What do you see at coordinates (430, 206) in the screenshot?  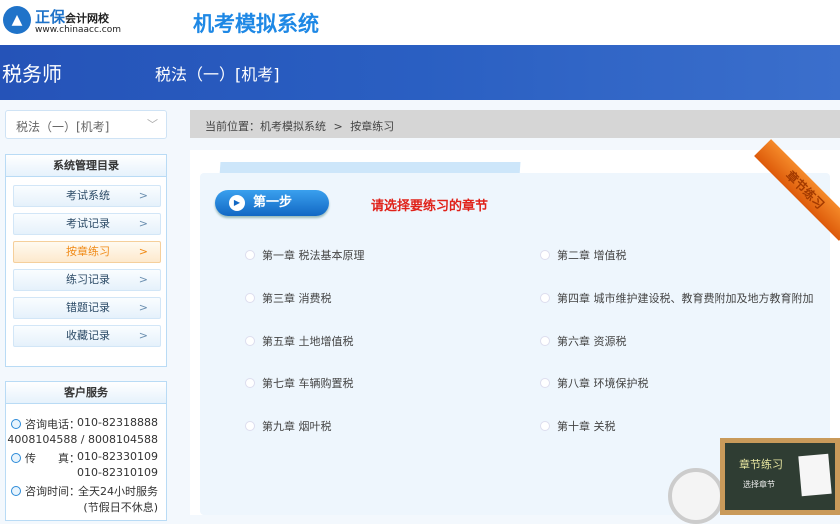 I see `instruction-text: 请选择要练习的章节` at bounding box center [430, 206].